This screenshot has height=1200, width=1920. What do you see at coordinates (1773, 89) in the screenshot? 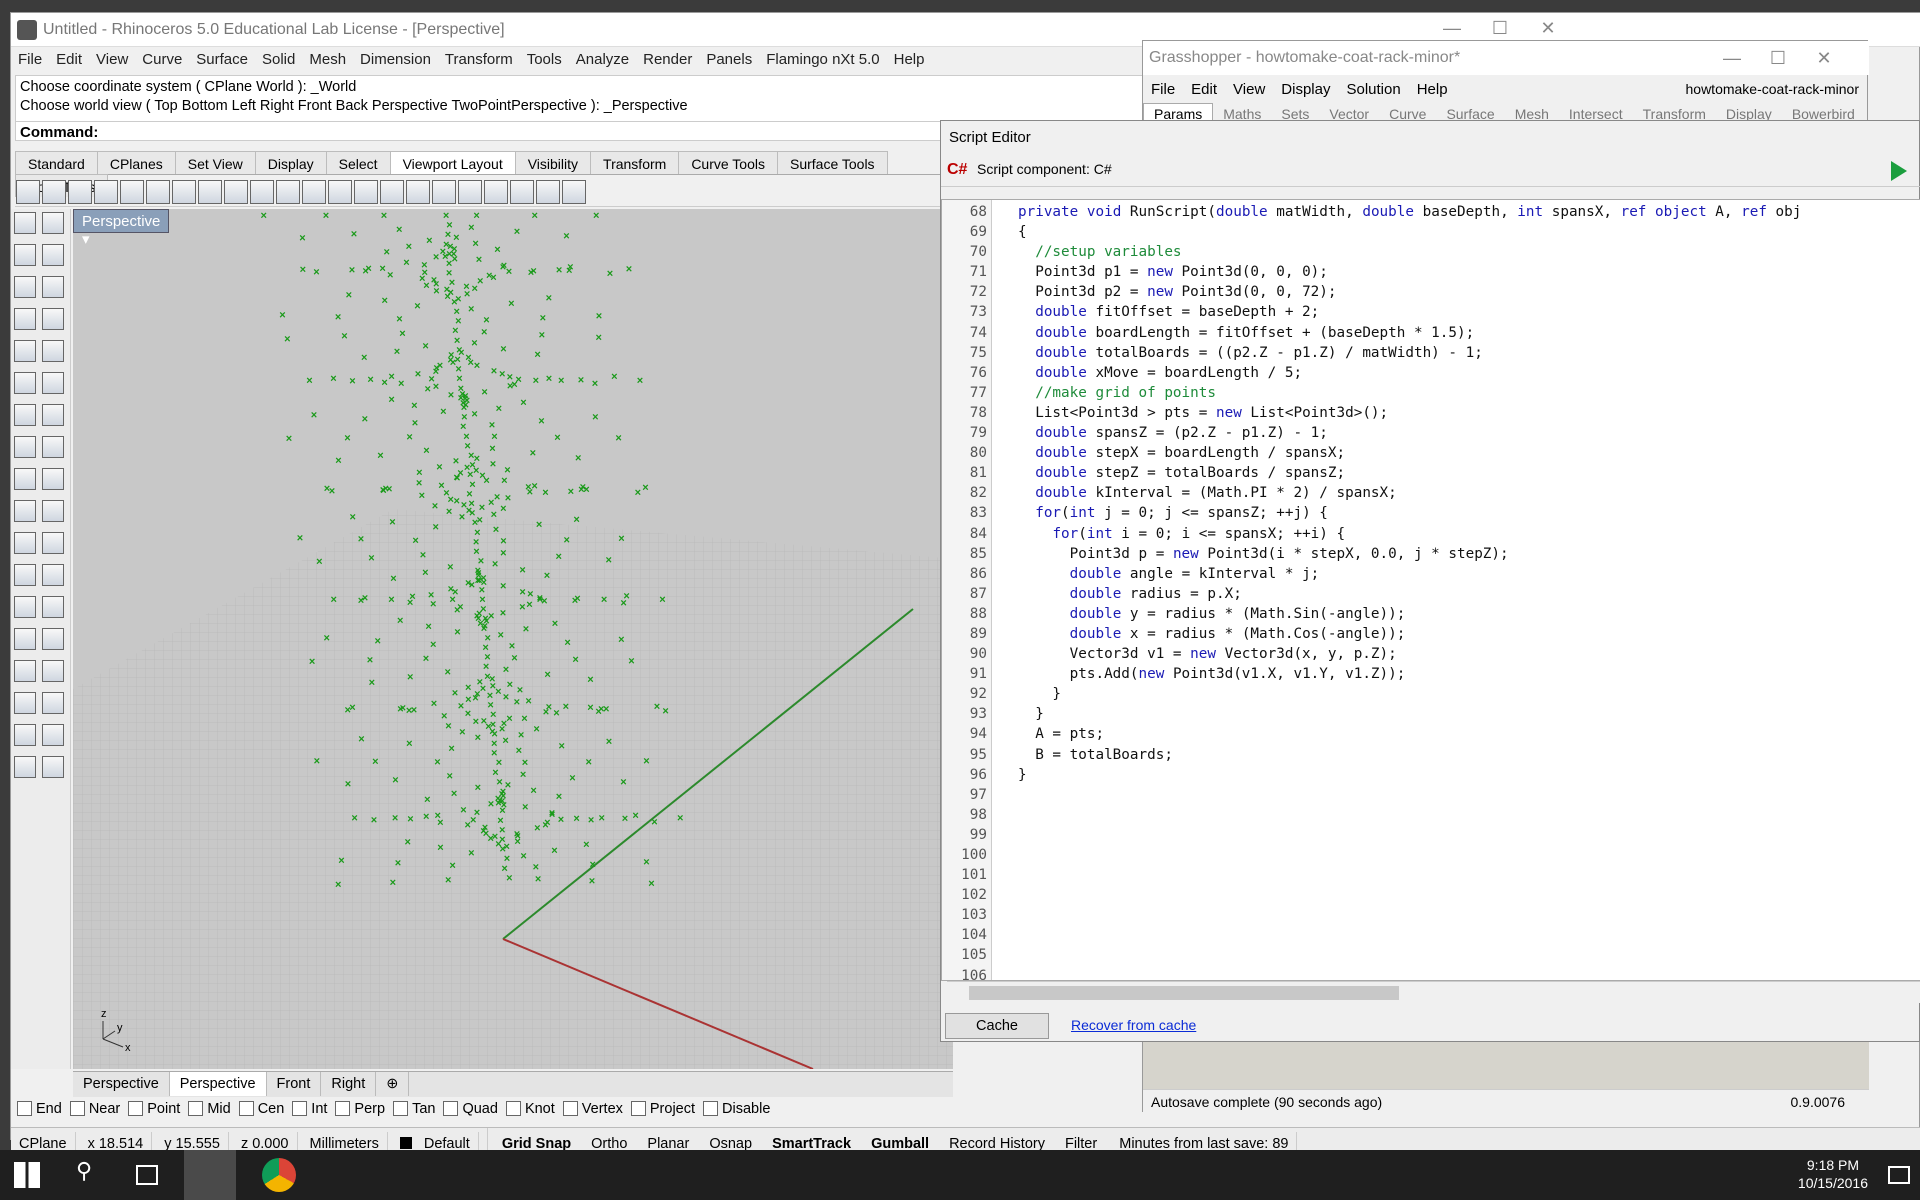
I see `gh-document-name: howtomake-coat-rack-minor` at bounding box center [1773, 89].